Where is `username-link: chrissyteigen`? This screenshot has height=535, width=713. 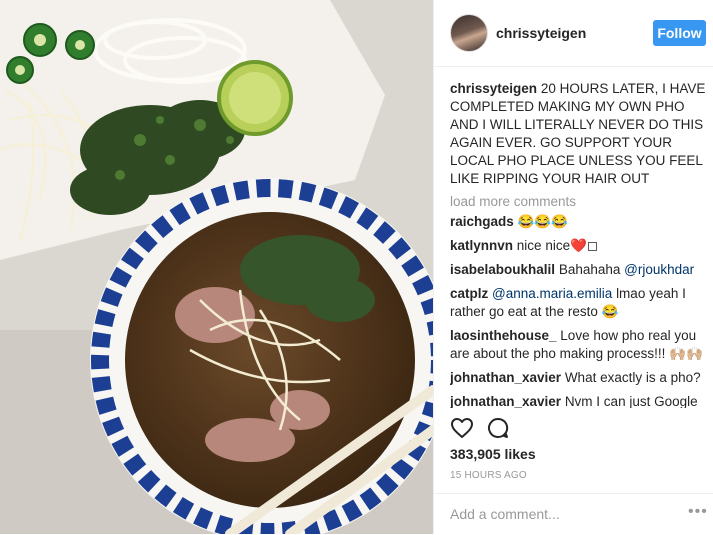 username-link: chrissyteigen is located at coordinates (541, 33).